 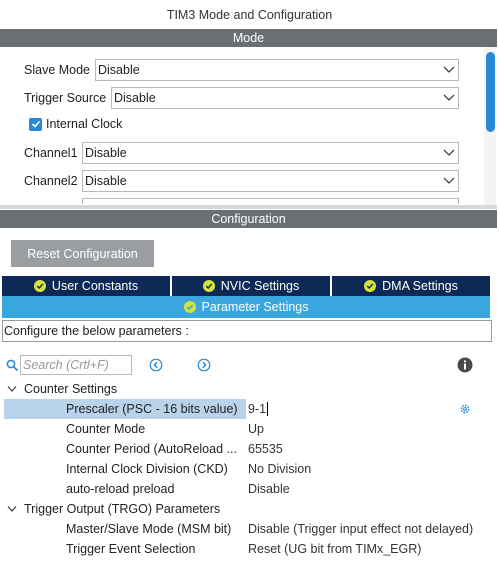 I want to click on slave-mode-value: Disable, so click(x=119, y=70).